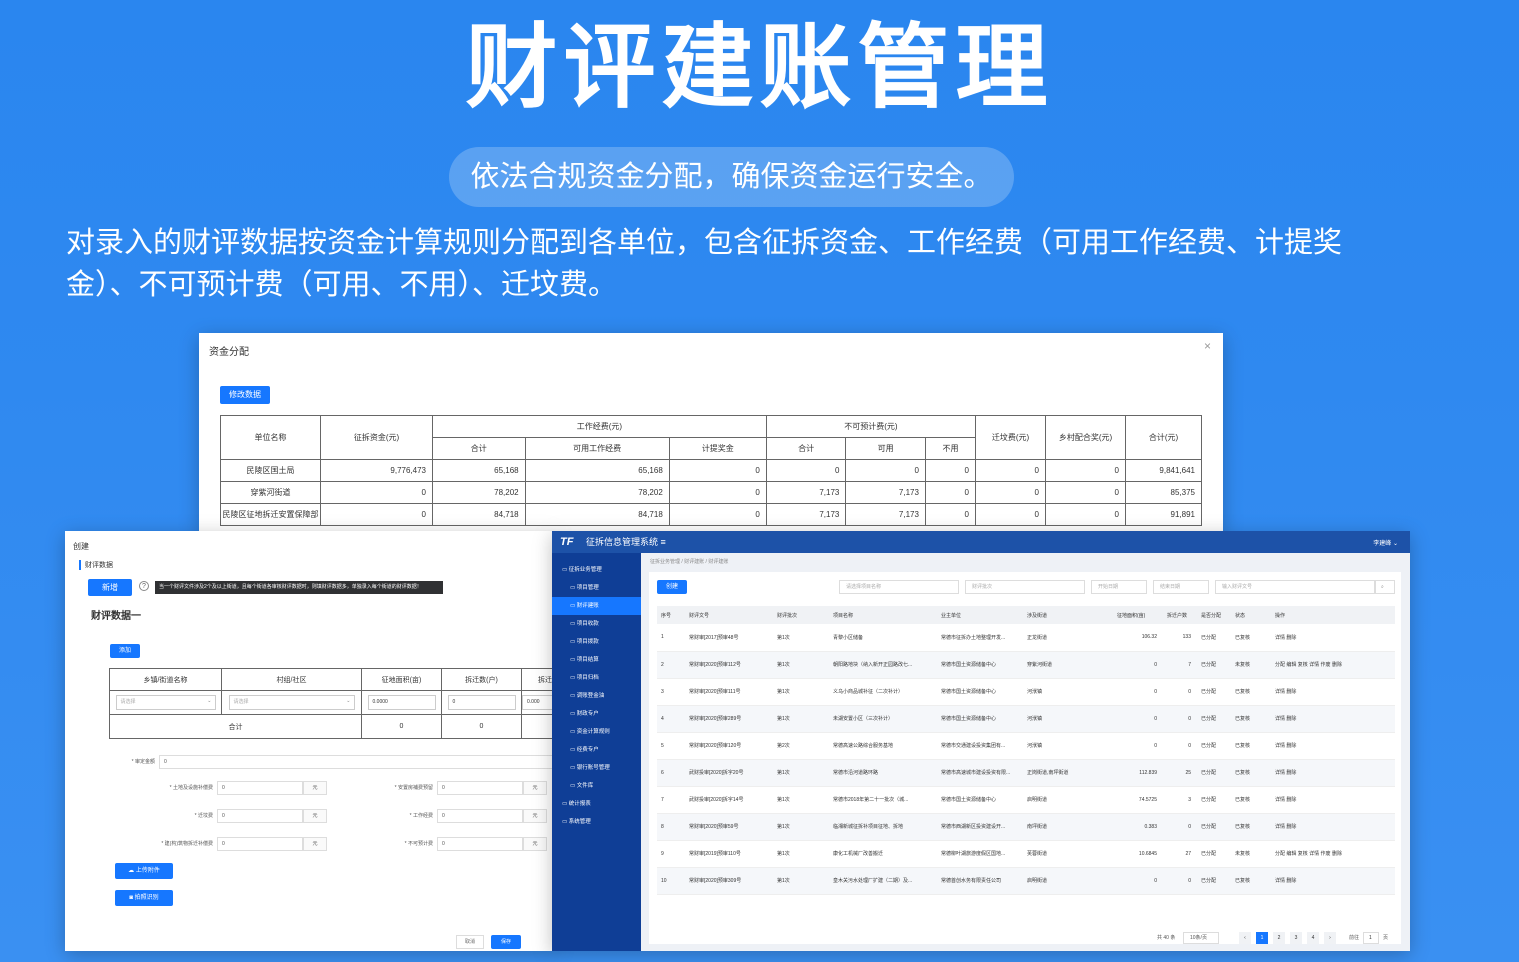  Describe the element at coordinates (1138, 773) in the screenshot. I see `table-cell: 112.839` at that location.